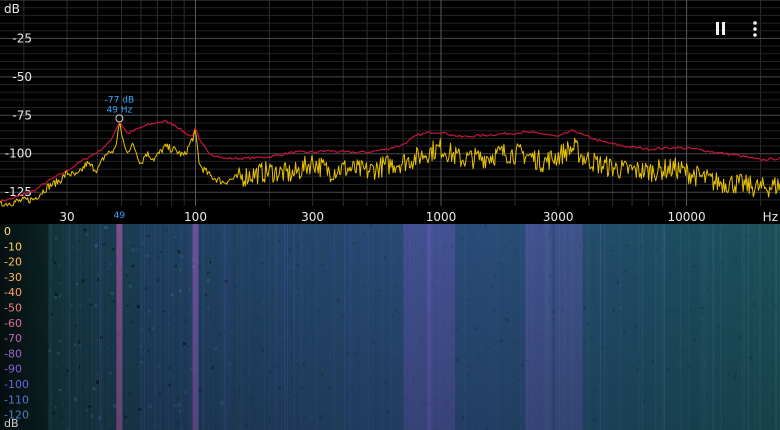 This screenshot has width=780, height=430. Describe the element at coordinates (119, 110) in the screenshot. I see `peak-hz-label: 49 Hz` at that location.